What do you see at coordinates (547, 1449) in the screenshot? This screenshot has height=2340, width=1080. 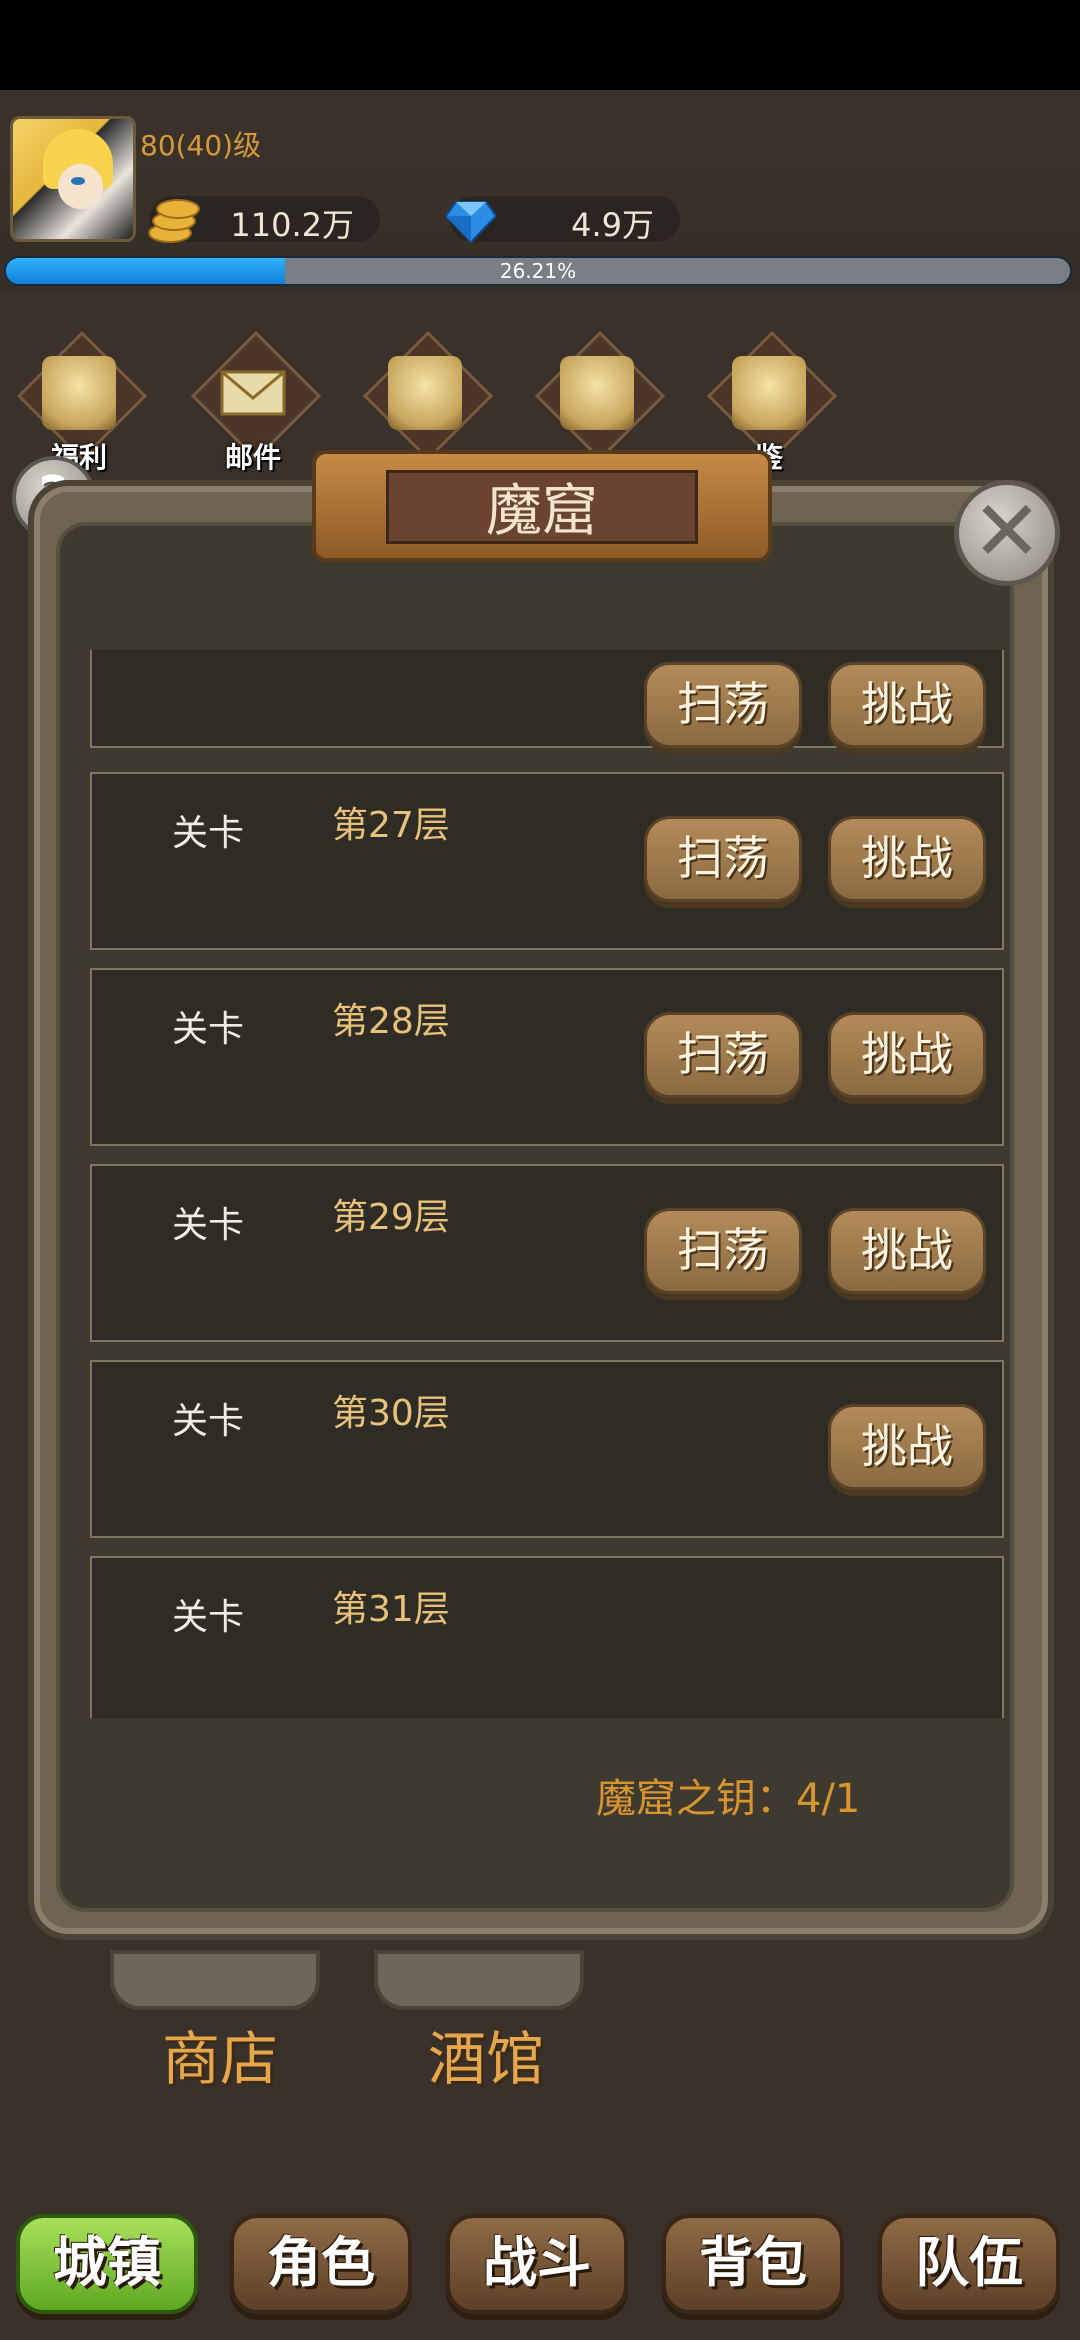 I see `floor-row: 关卡 第30层 挑战` at bounding box center [547, 1449].